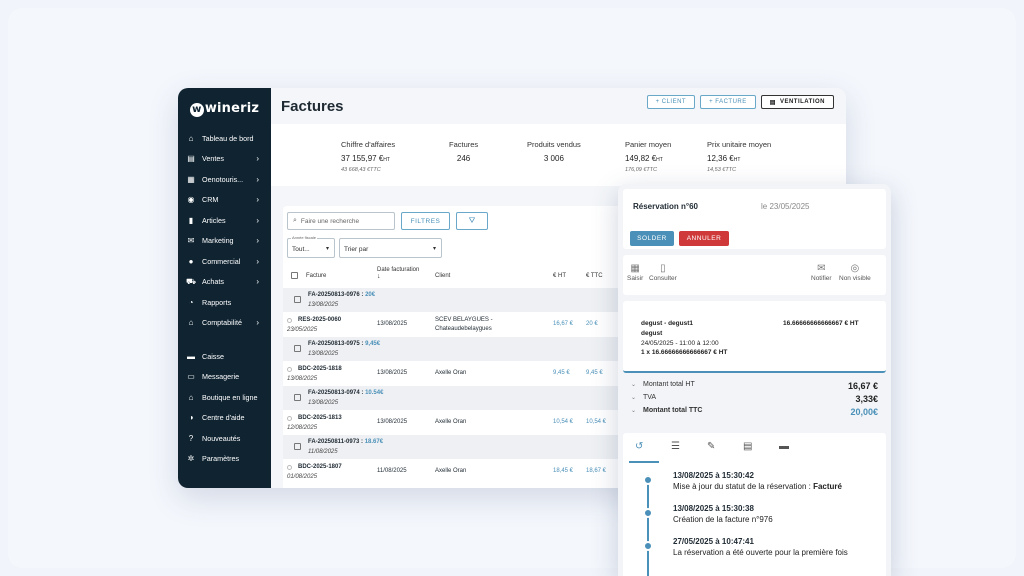 The image size is (1024, 576). Describe the element at coordinates (390, 248) in the screenshot. I see `sort-select: Trier par ▾` at that location.